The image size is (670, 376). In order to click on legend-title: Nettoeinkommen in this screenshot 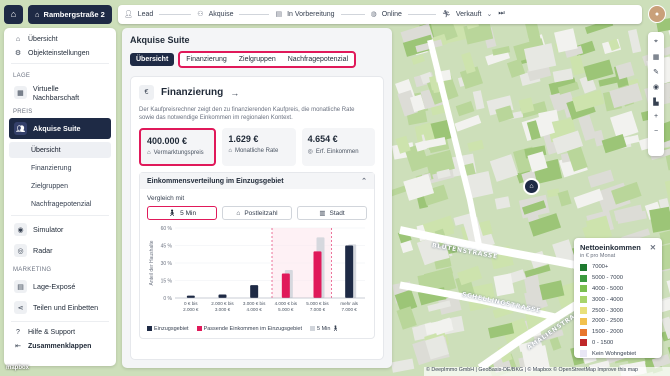, I will do `click(610, 247)`.